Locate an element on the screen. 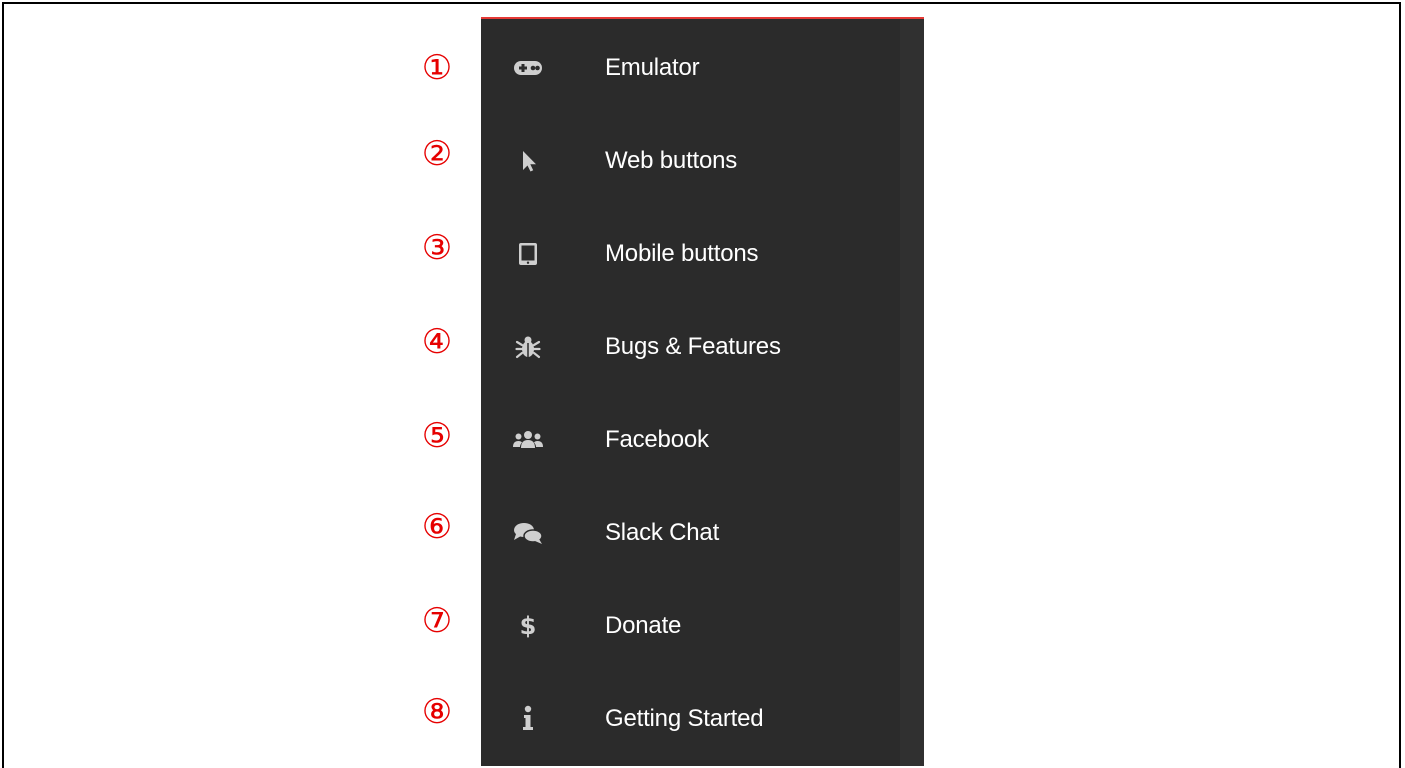 The height and width of the screenshot is (768, 1405). dollar-icon: $ is located at coordinates (528, 626).